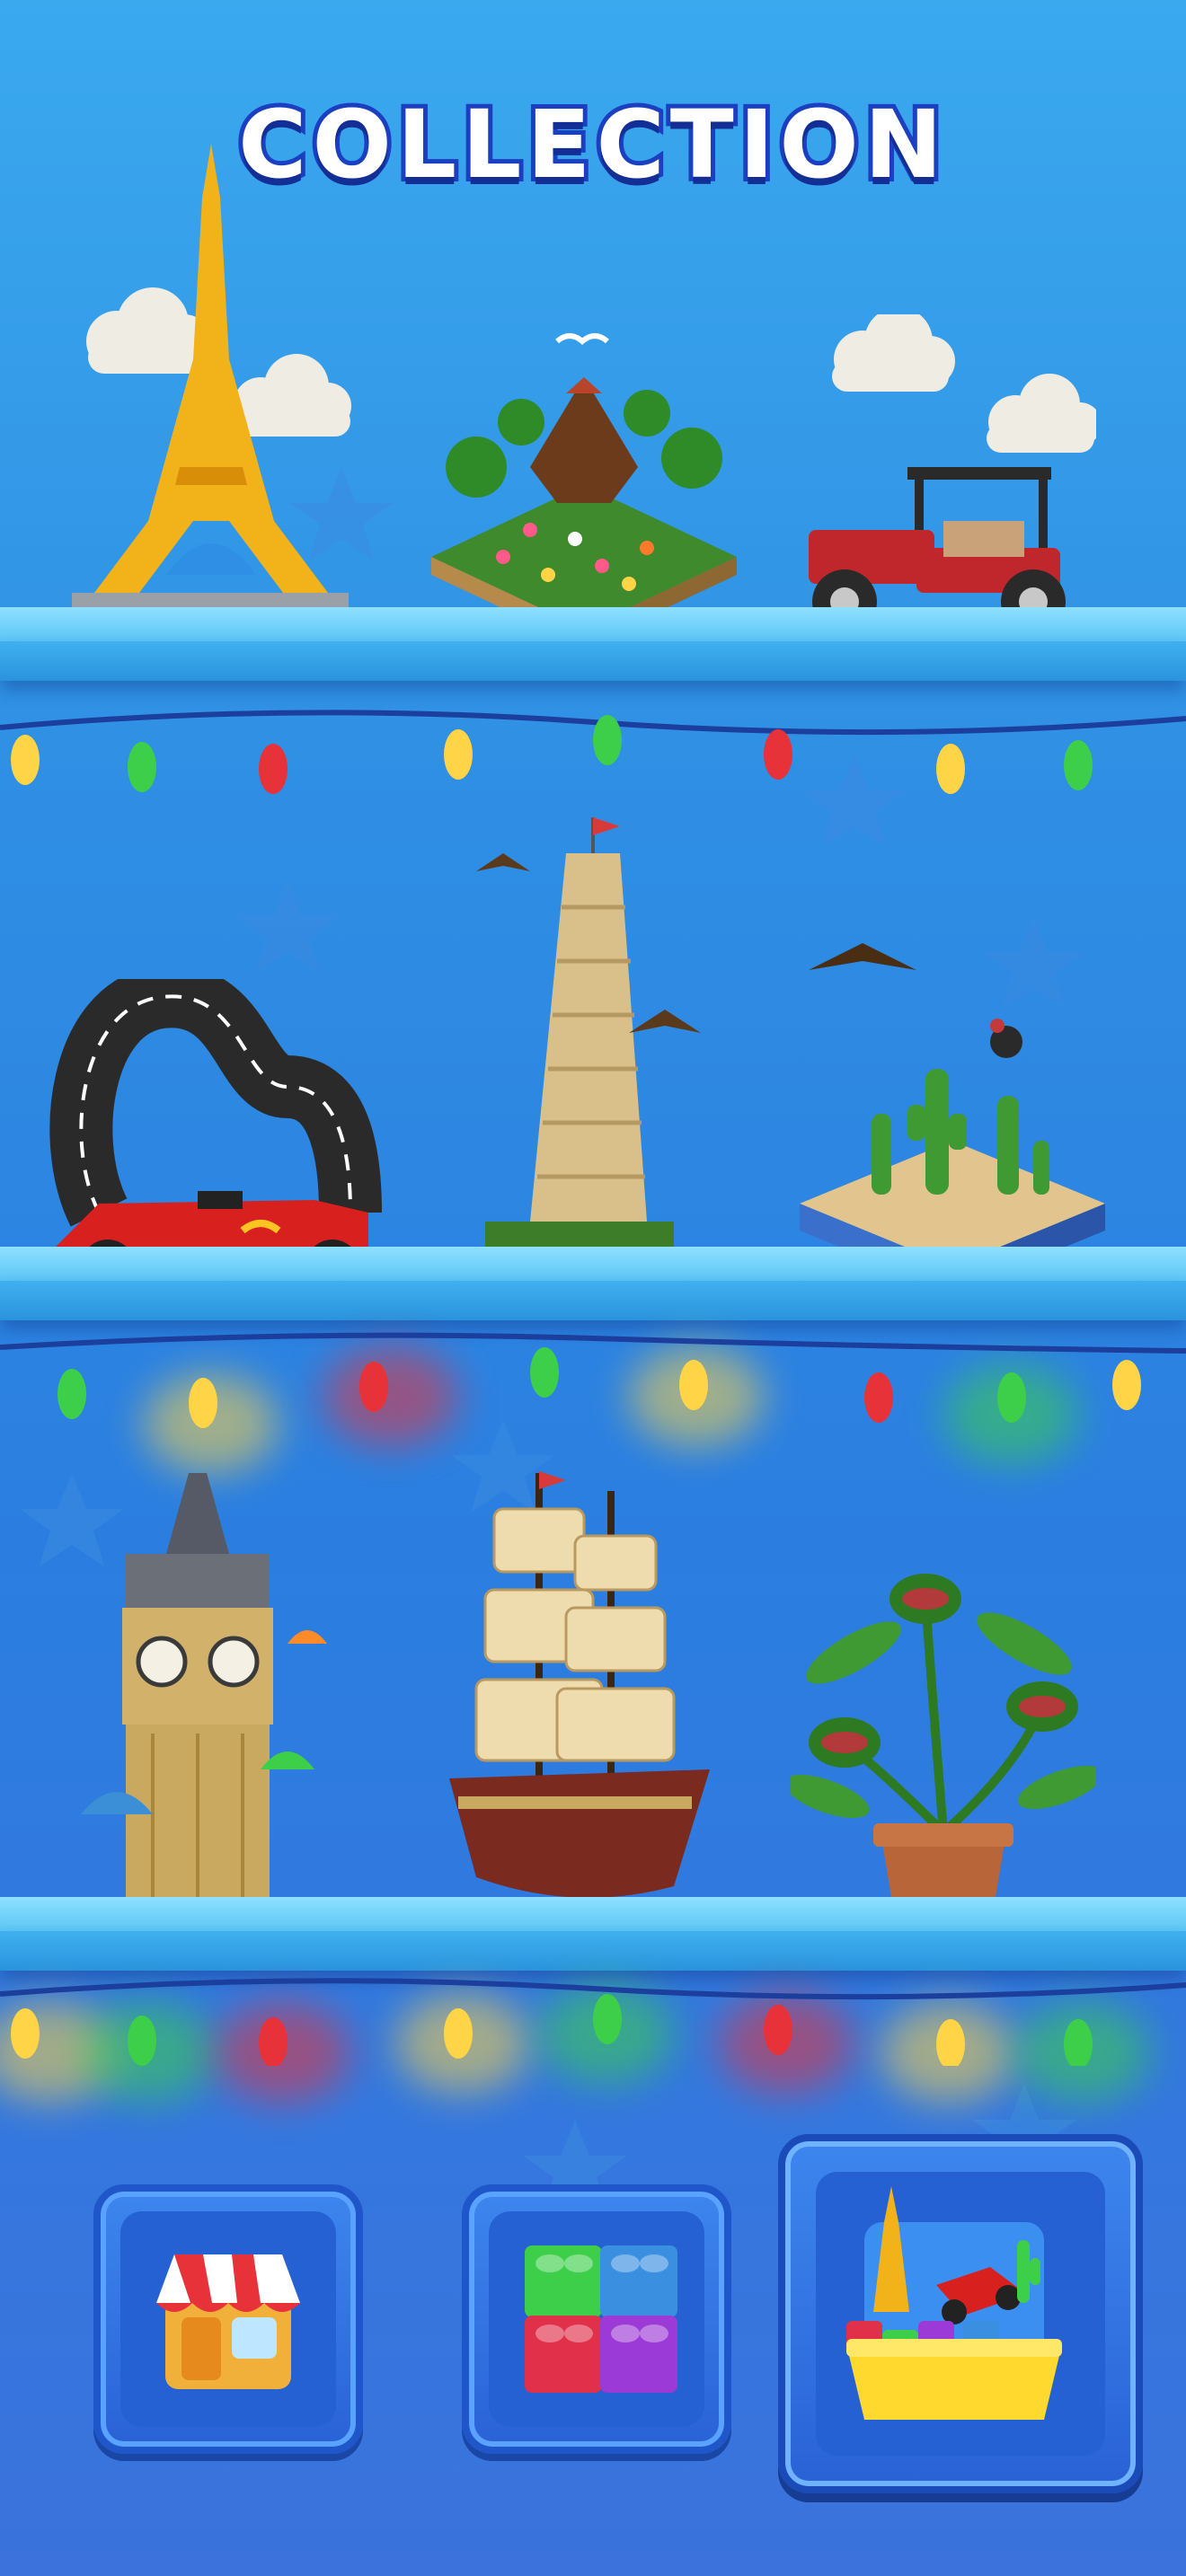 This screenshot has height=2576, width=1186. Describe the element at coordinates (584, 1050) in the screenshot. I see `leaning-tower-model` at that location.